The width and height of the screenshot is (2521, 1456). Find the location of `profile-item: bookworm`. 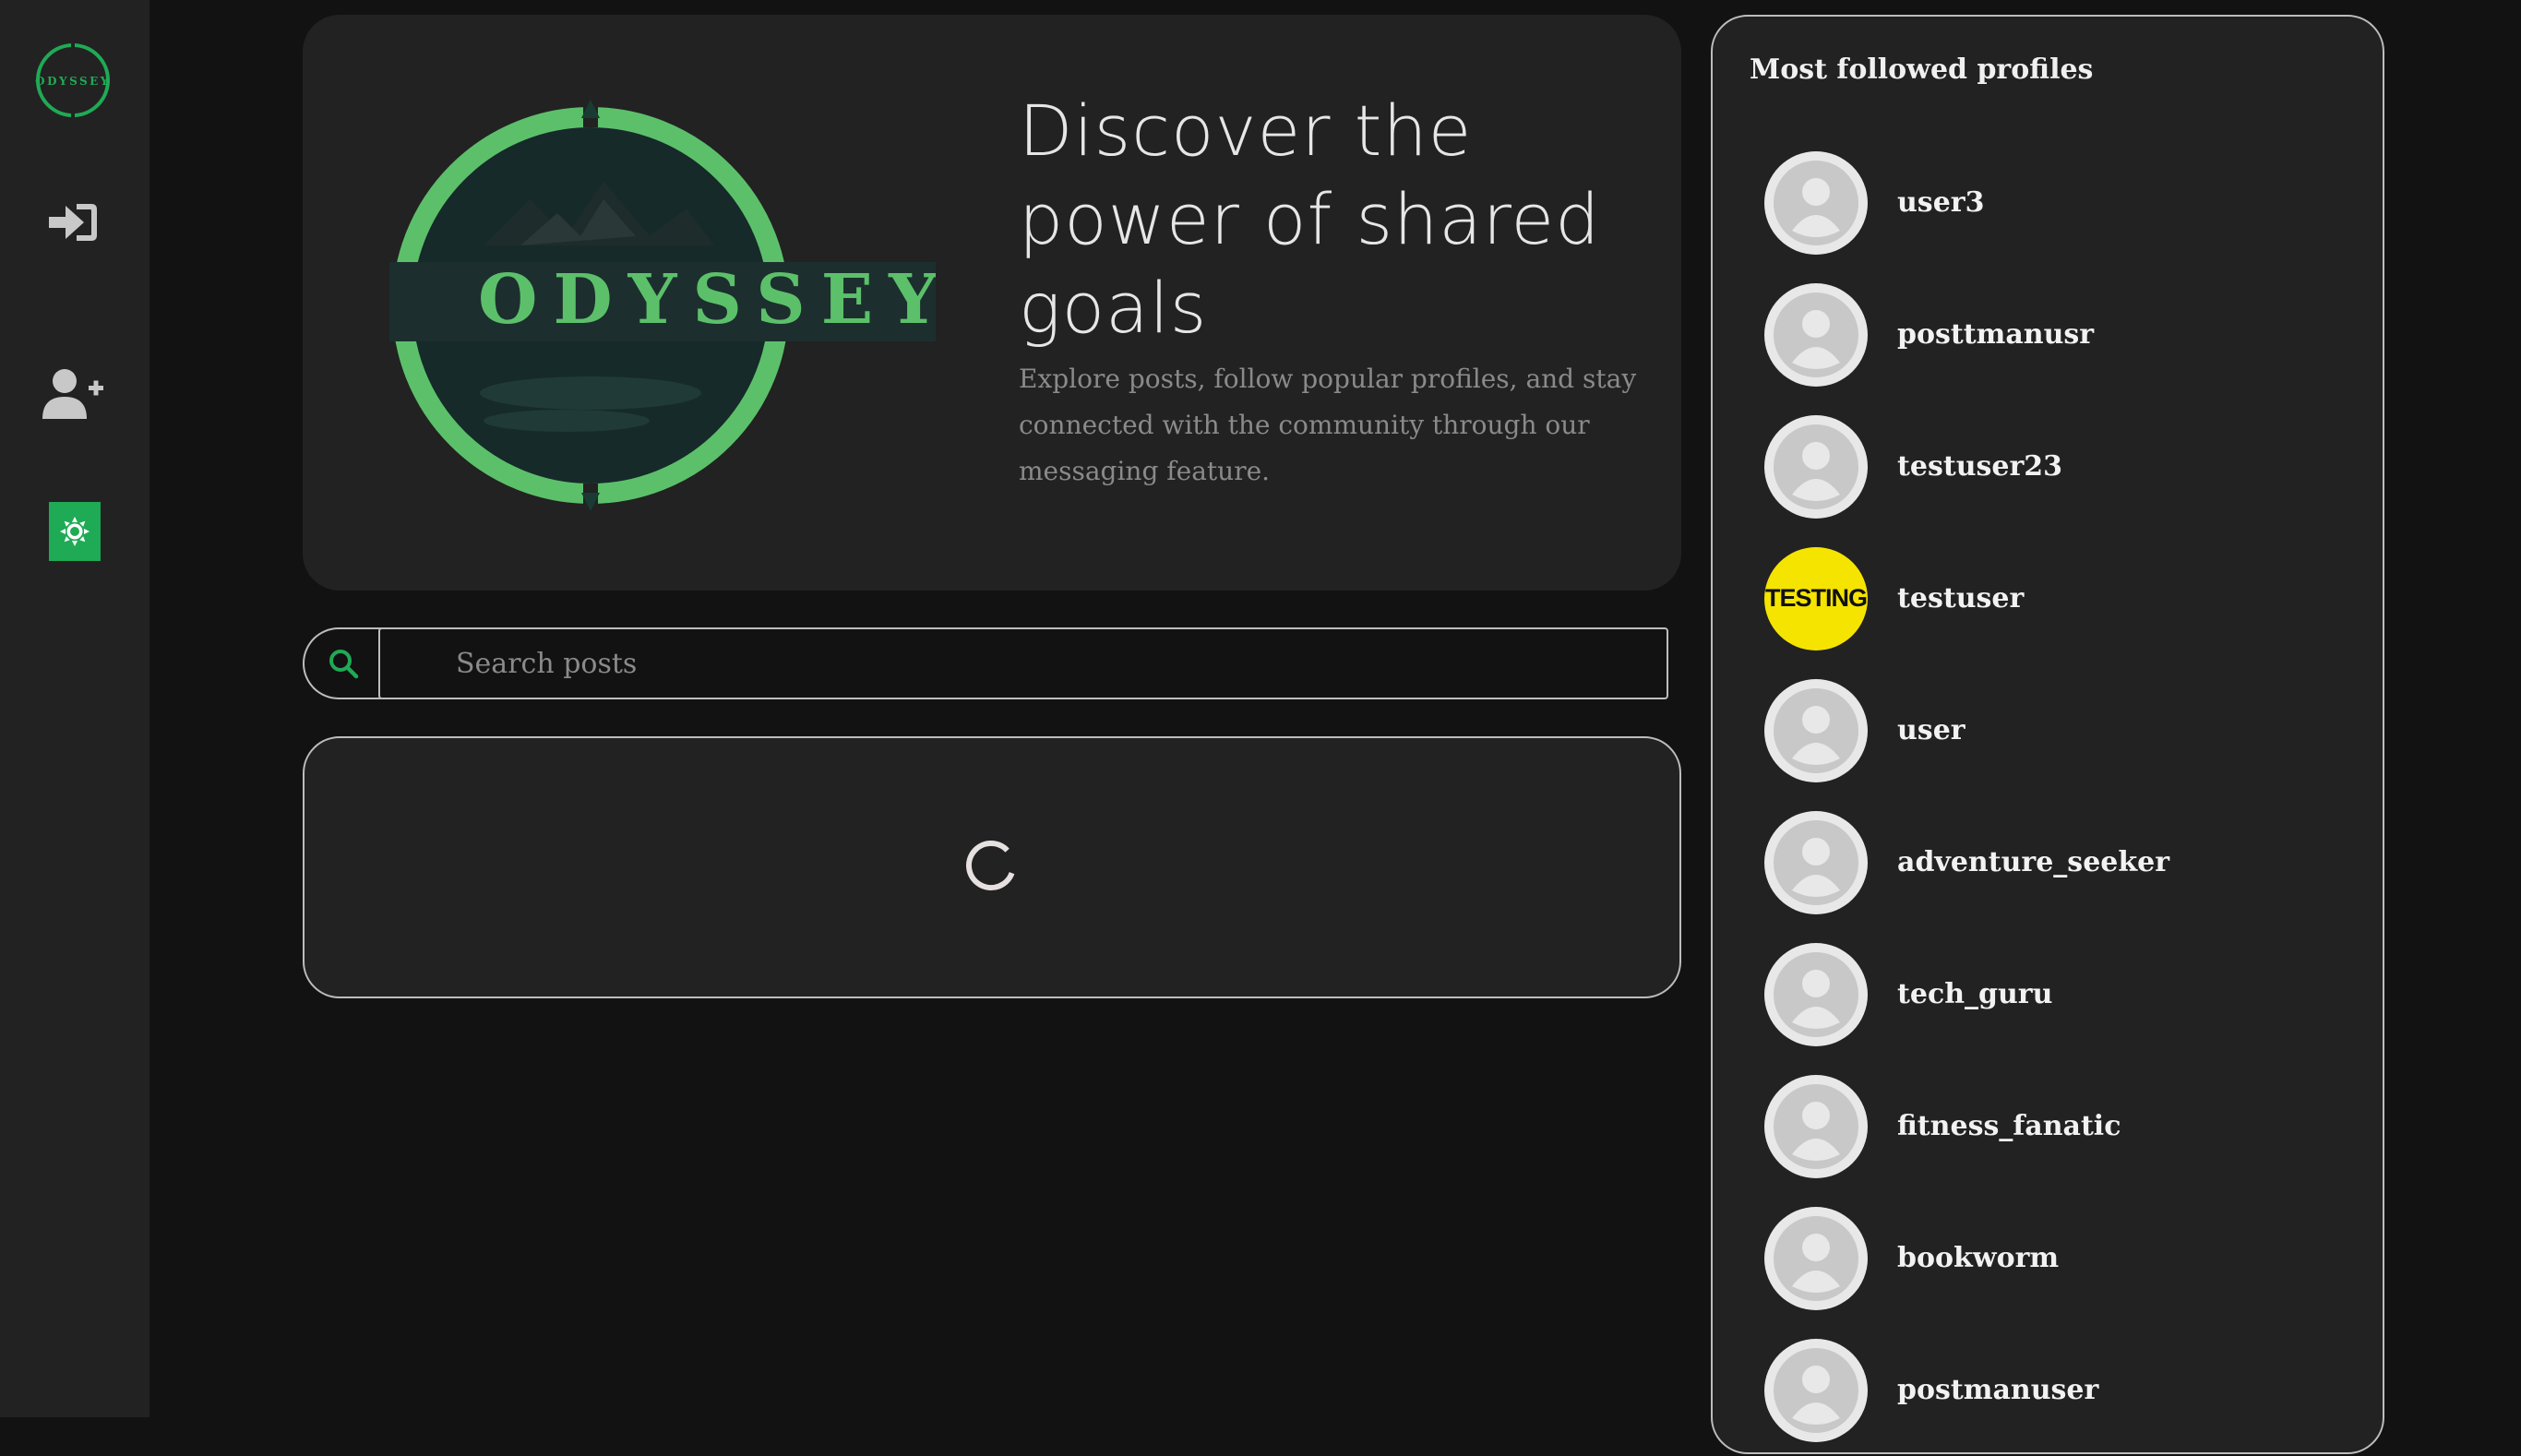

profile-item: bookworm is located at coordinates (2059, 1258).